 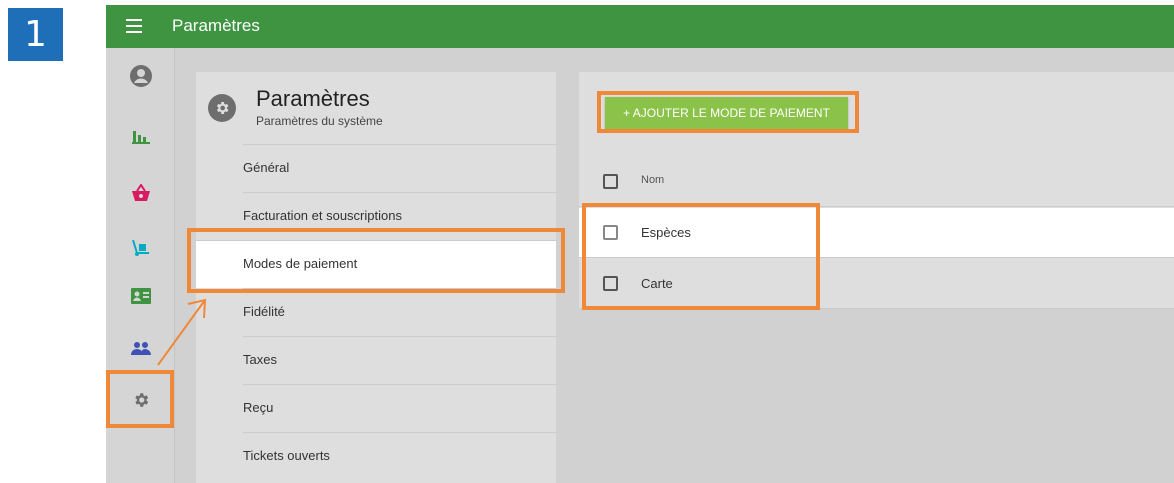 I want to click on menu-item-payment-modes: Modes de paiement, so click(x=376, y=264).